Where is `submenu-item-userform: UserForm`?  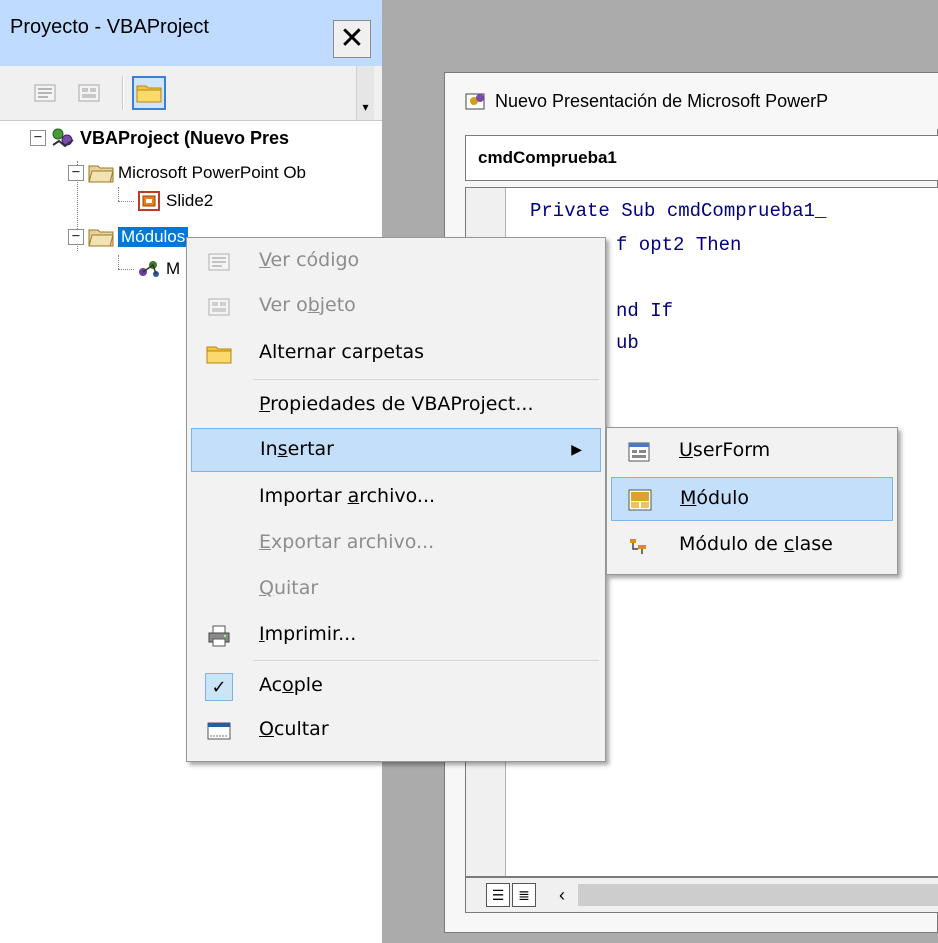
submenu-item-userform: UserForm is located at coordinates (752, 452).